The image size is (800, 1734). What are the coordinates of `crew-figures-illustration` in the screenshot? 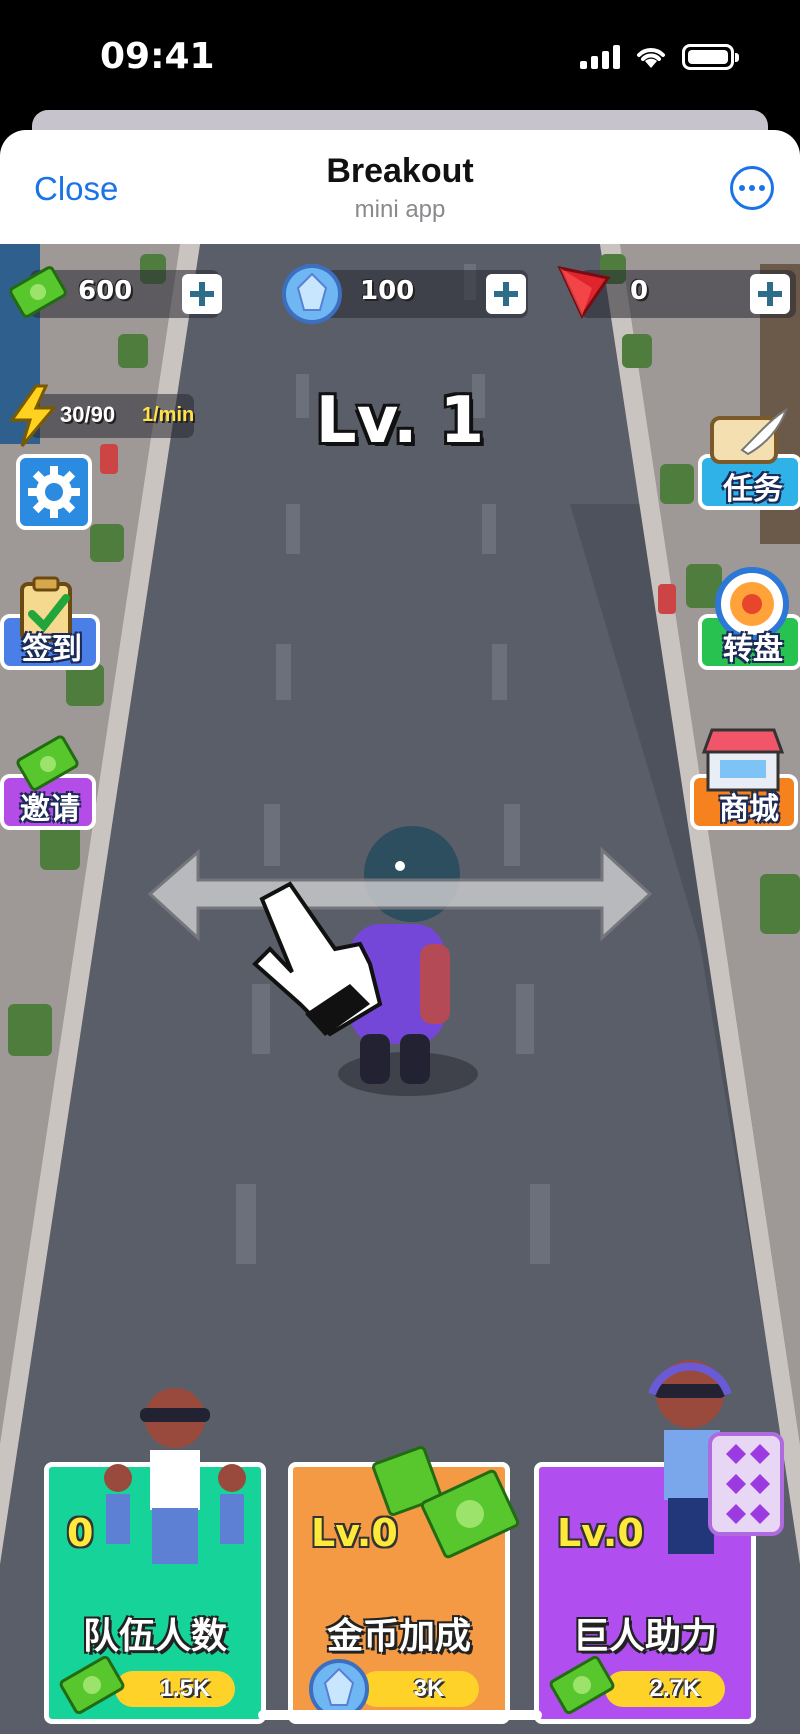 It's located at (175, 1476).